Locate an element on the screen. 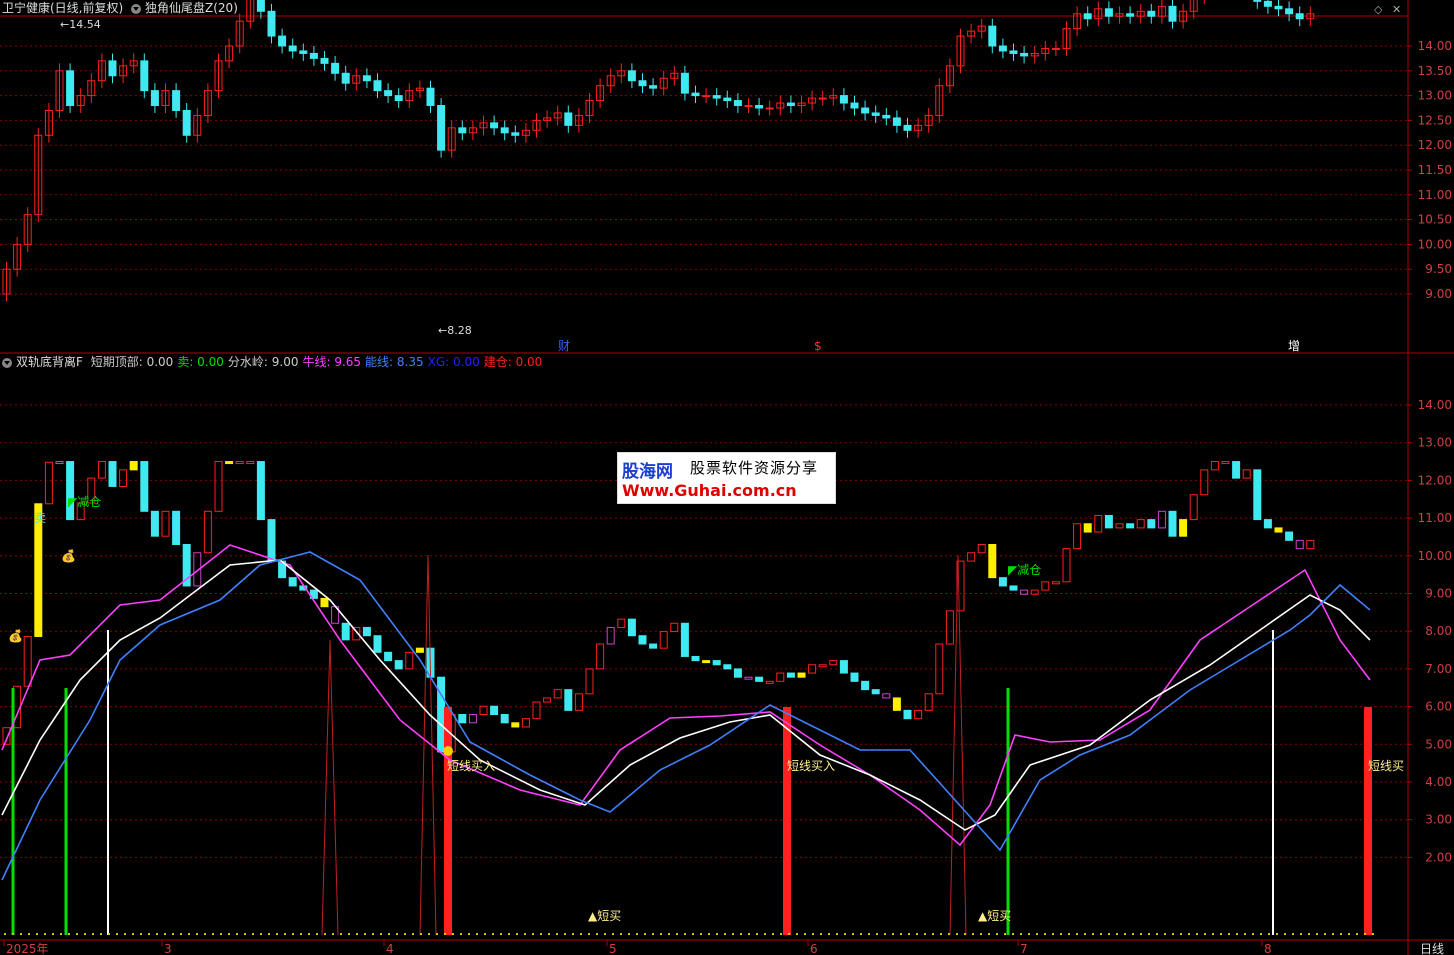 This screenshot has width=1454, height=955. stock-title: 卫宁健康(日线,前复权) is located at coordinates (62, 8).